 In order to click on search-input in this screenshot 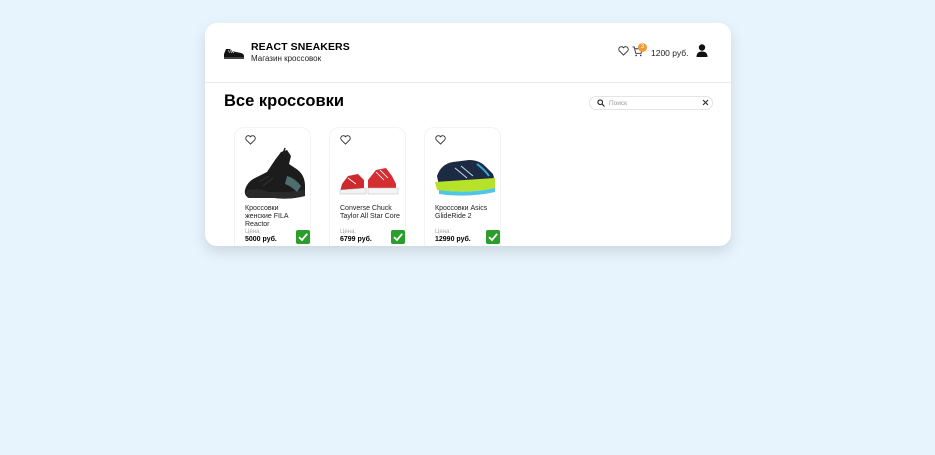, I will do `click(653, 103)`.